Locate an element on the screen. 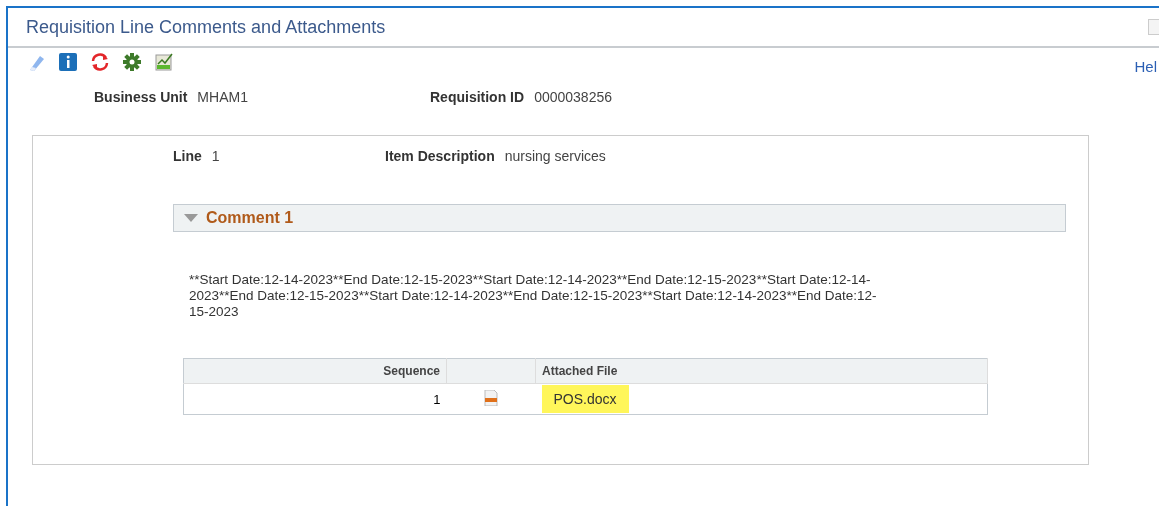 This screenshot has width=1159, height=508. info-icon is located at coordinates (68, 62).